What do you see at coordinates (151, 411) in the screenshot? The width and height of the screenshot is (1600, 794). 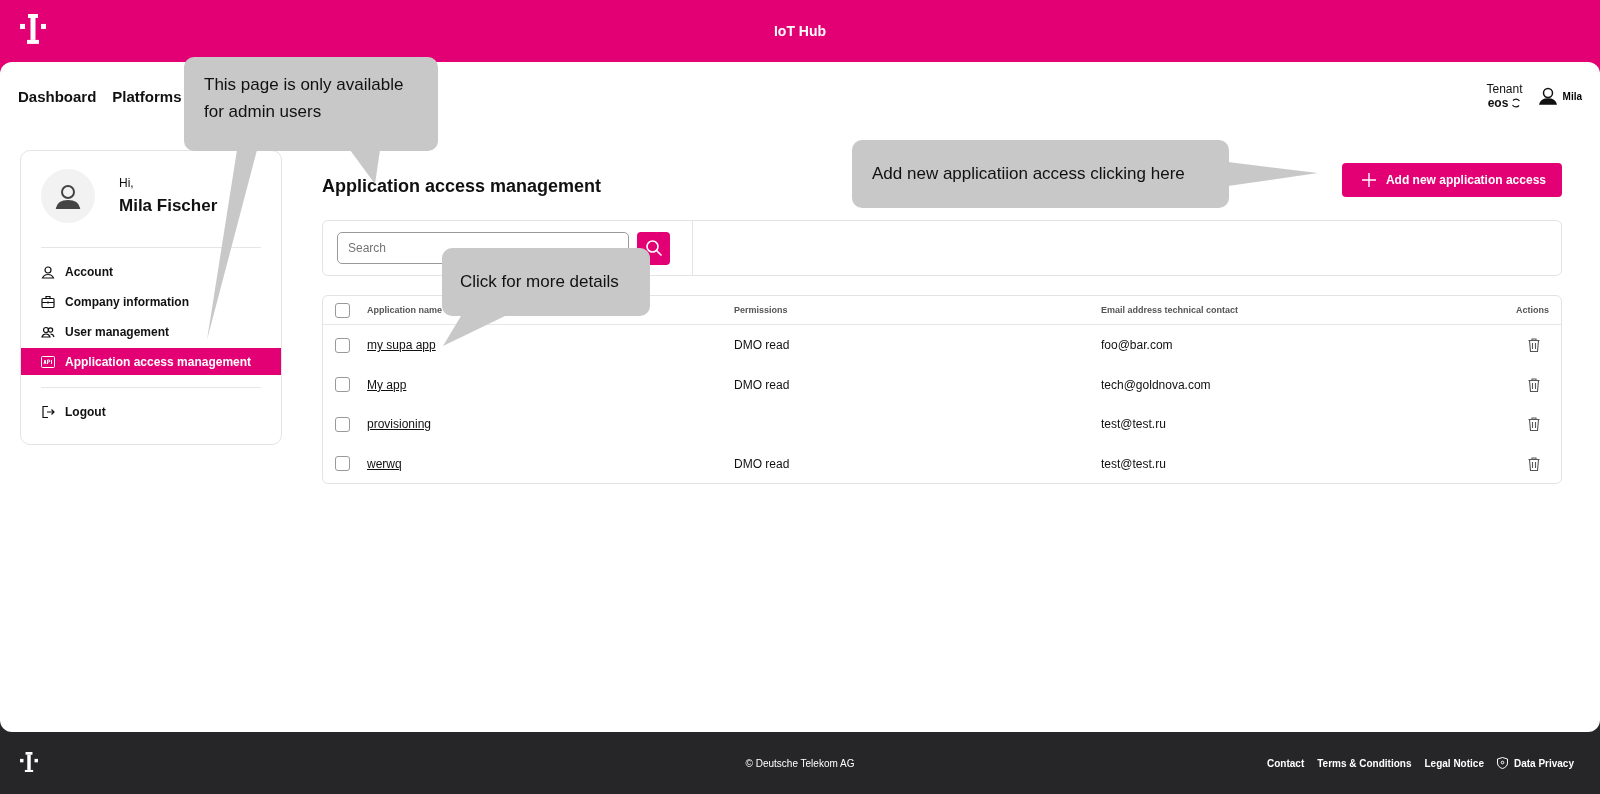 I see `logout-link: Logout` at bounding box center [151, 411].